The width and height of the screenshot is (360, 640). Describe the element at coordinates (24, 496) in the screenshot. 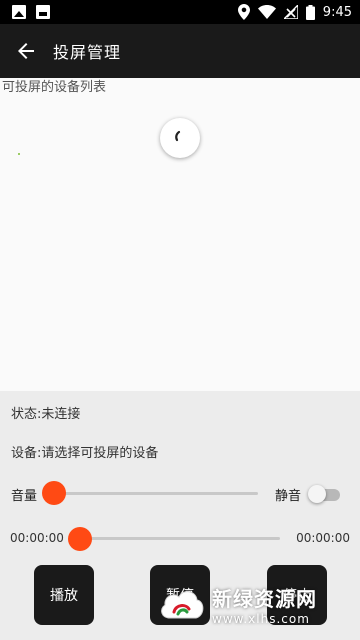

I see `volume-label: 音量` at that location.